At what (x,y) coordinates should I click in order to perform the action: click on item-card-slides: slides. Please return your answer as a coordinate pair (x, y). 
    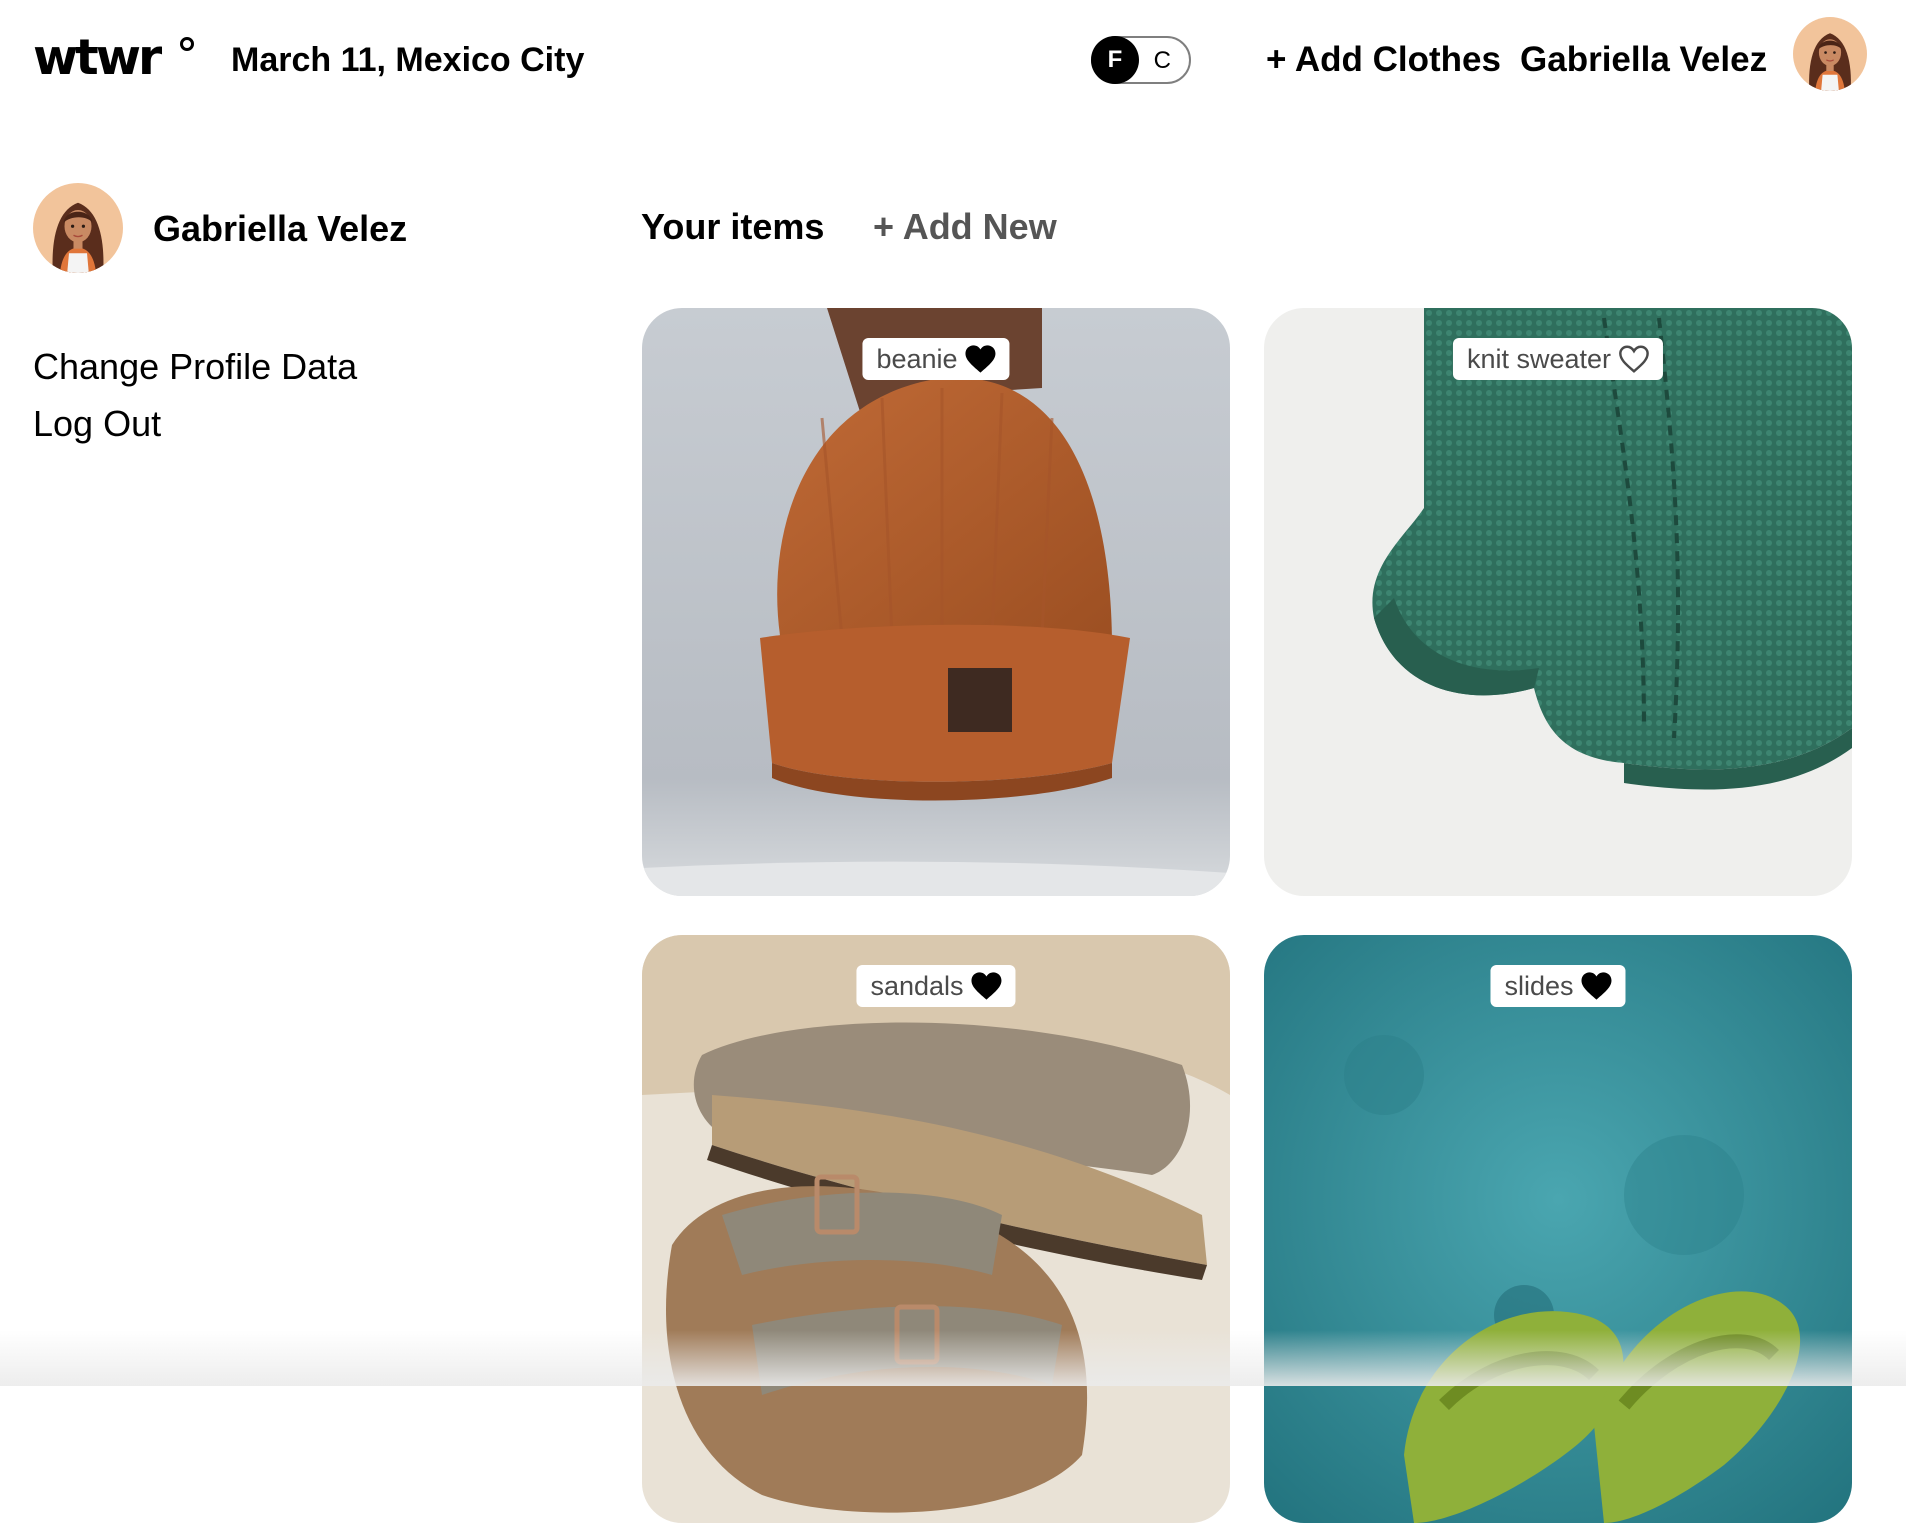
    Looking at the image, I should click on (1558, 1229).